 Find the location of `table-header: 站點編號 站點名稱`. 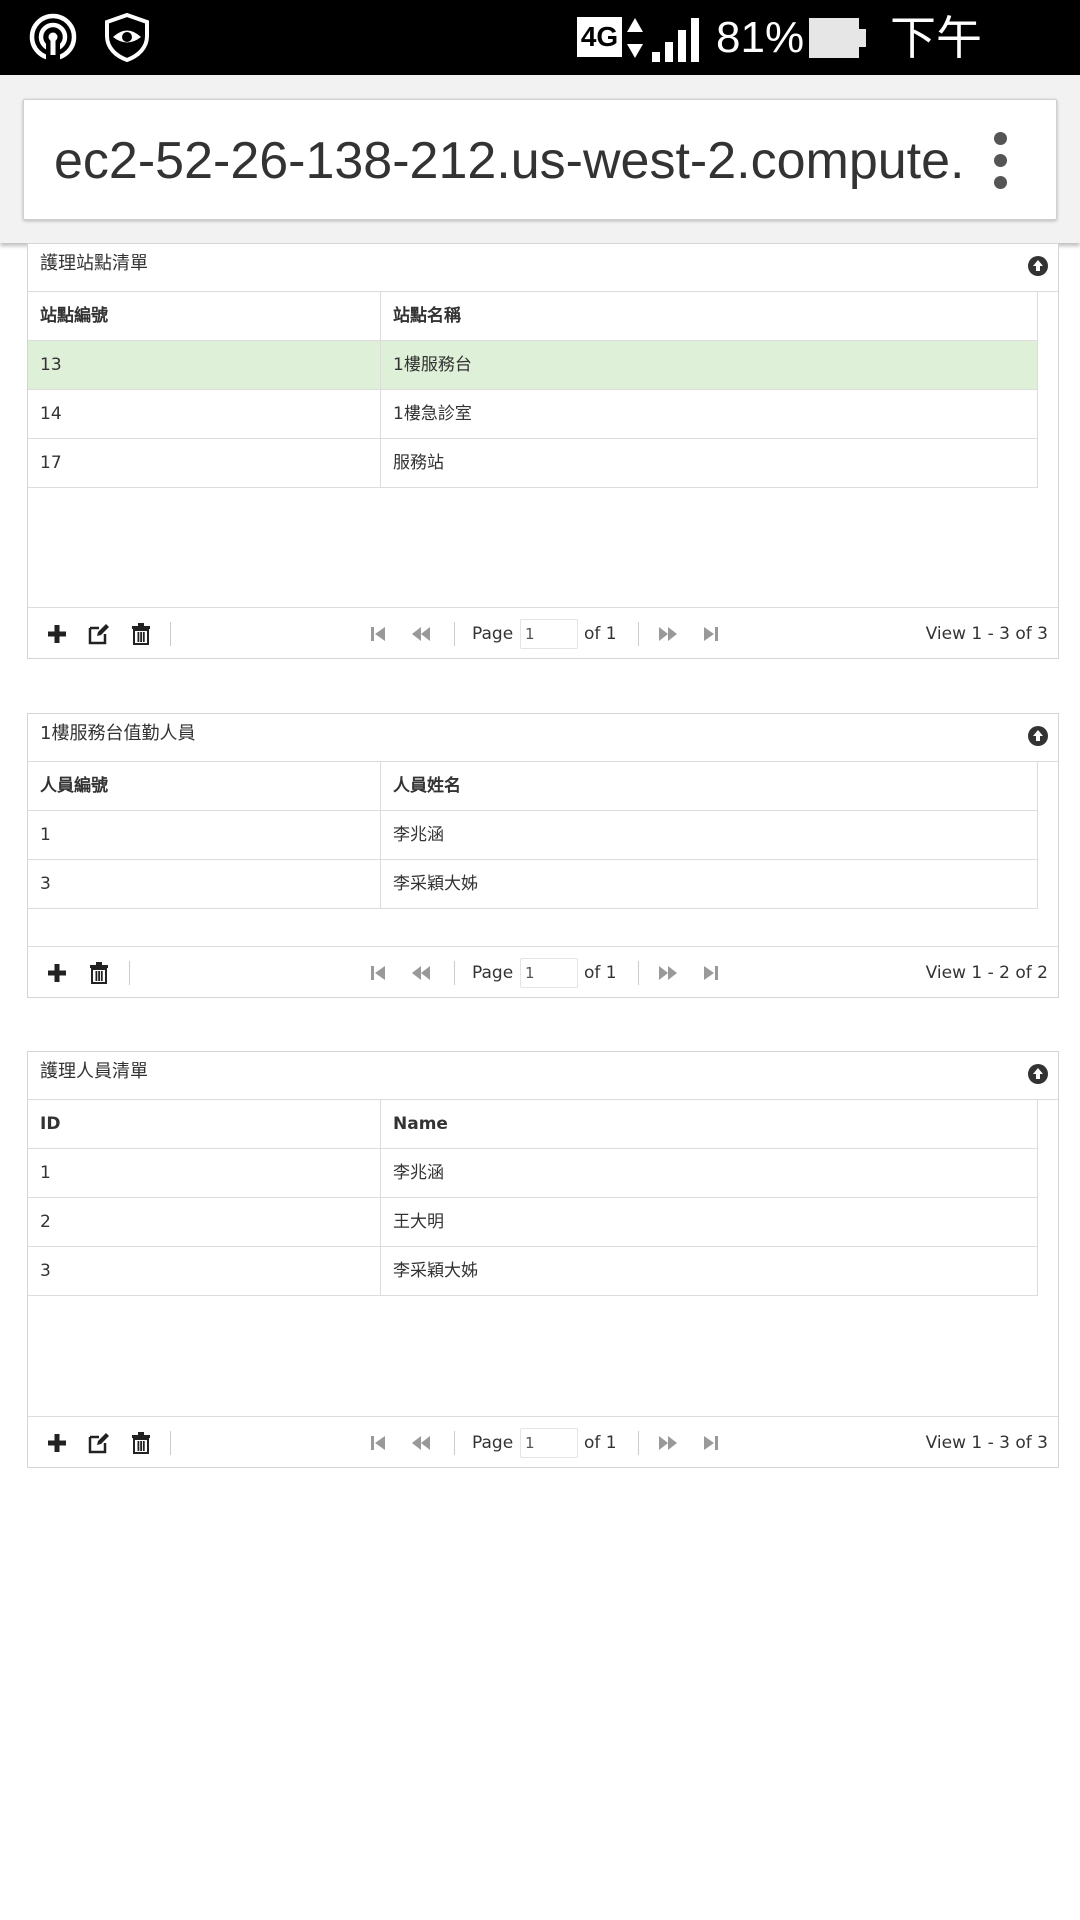

table-header: 站點編號 站點名稱 is located at coordinates (533, 316).